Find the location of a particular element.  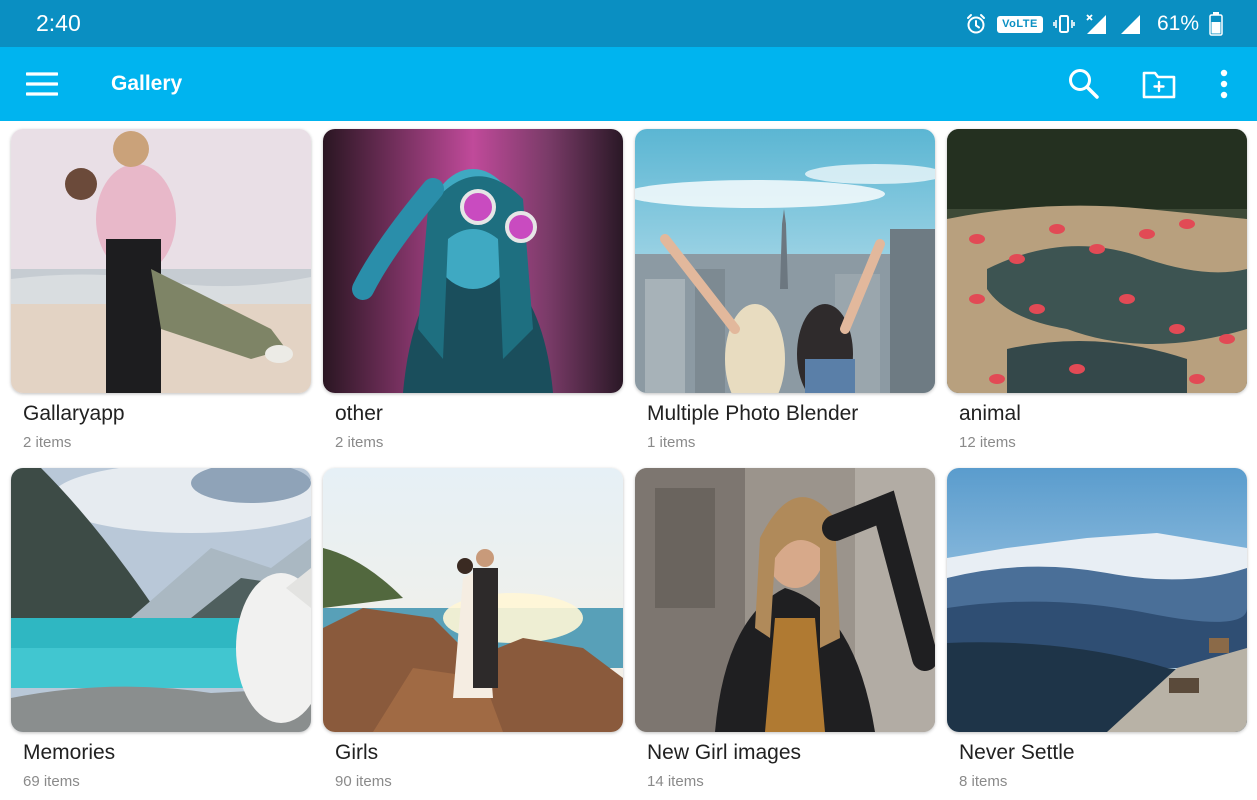

album-count: 14 items is located at coordinates (675, 781).